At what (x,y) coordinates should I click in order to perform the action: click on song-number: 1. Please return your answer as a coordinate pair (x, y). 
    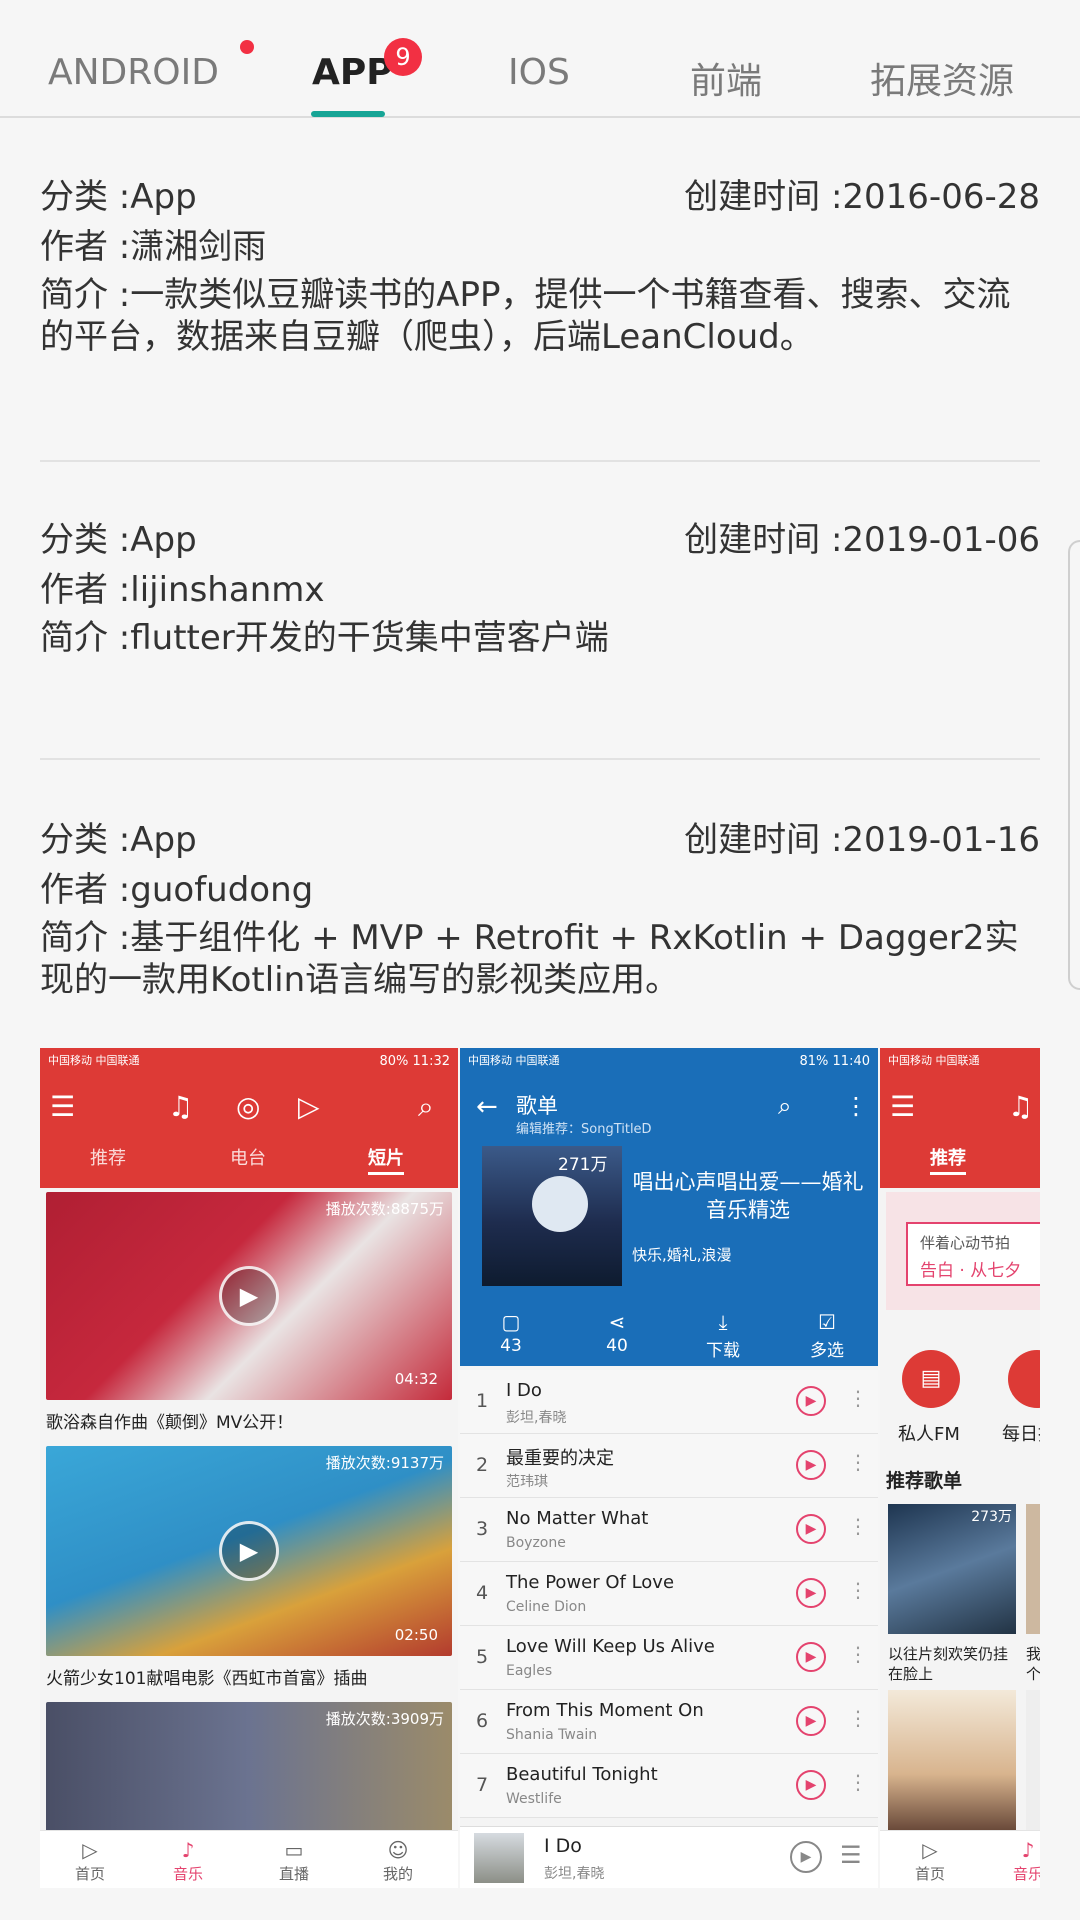
    Looking at the image, I should click on (482, 1401).